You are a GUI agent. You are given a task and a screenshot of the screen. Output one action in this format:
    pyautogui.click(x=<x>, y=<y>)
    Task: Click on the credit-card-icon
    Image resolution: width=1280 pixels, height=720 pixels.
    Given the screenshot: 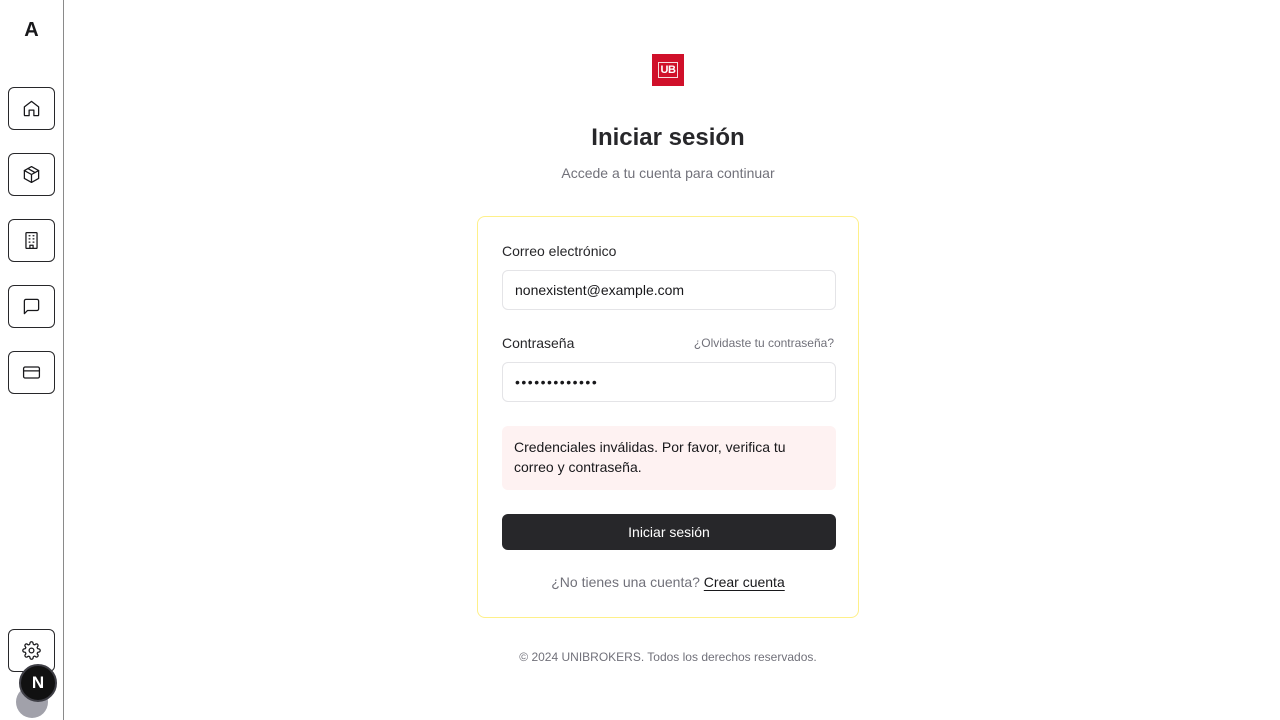 What is the action you would take?
    pyautogui.click(x=31, y=372)
    